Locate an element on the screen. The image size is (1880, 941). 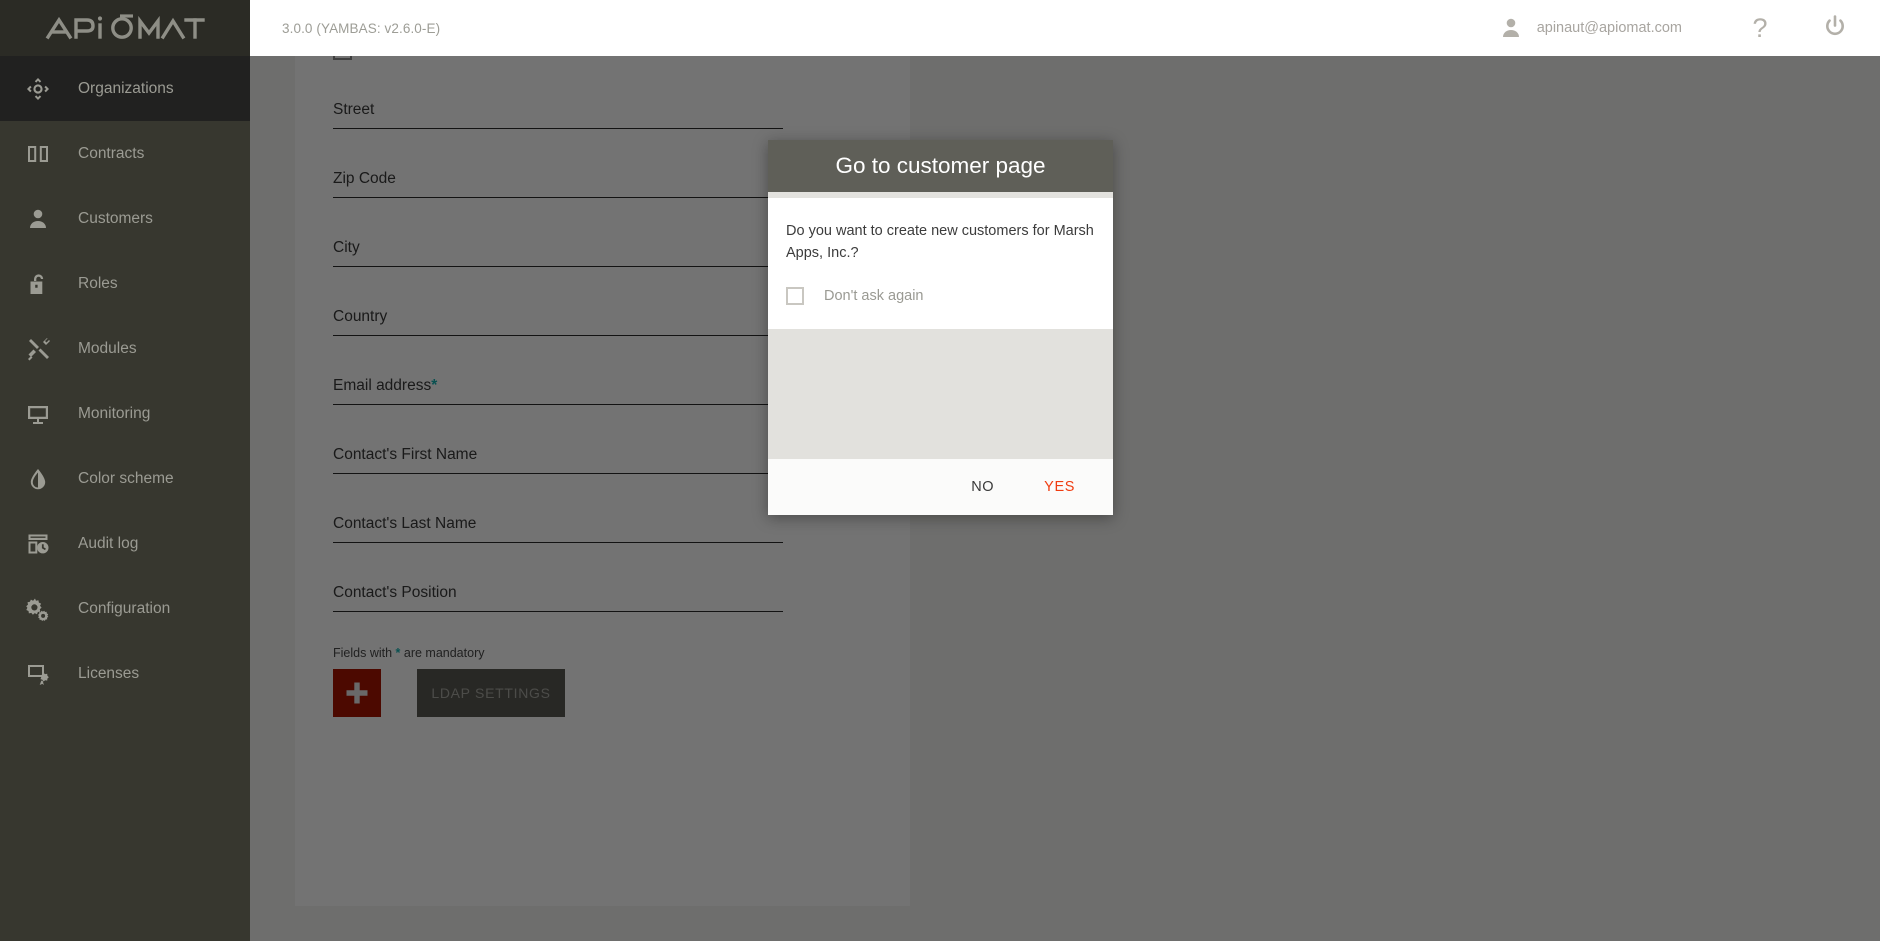
dialog-footer: NO YES is located at coordinates (940, 486).